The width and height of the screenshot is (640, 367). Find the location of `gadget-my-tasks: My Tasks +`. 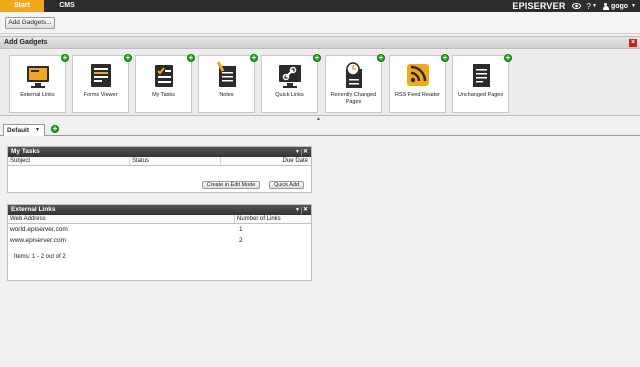

gadget-my-tasks: My Tasks + is located at coordinates (165, 83).